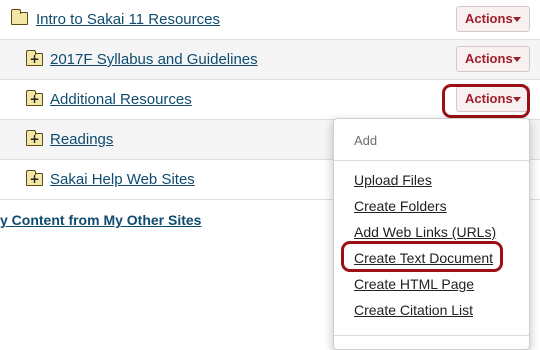 This screenshot has height=350, width=540. I want to click on menu-item-upload-files: Upload Files, so click(393, 180).